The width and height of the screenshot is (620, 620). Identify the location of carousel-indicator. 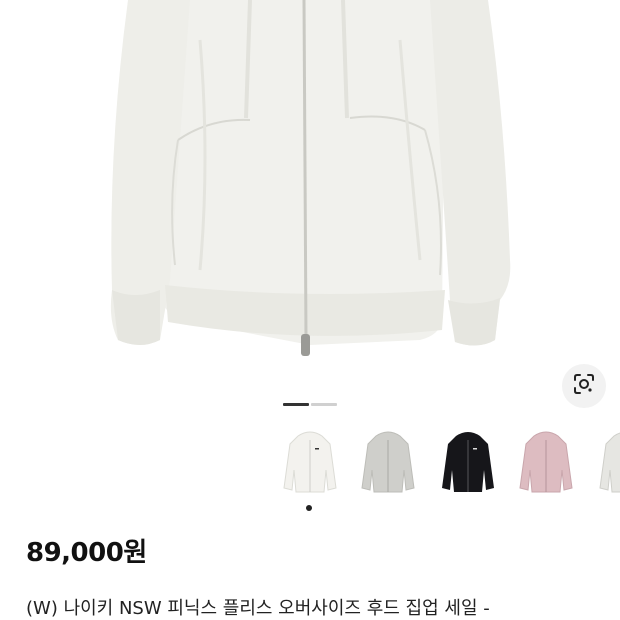
(324, 404).